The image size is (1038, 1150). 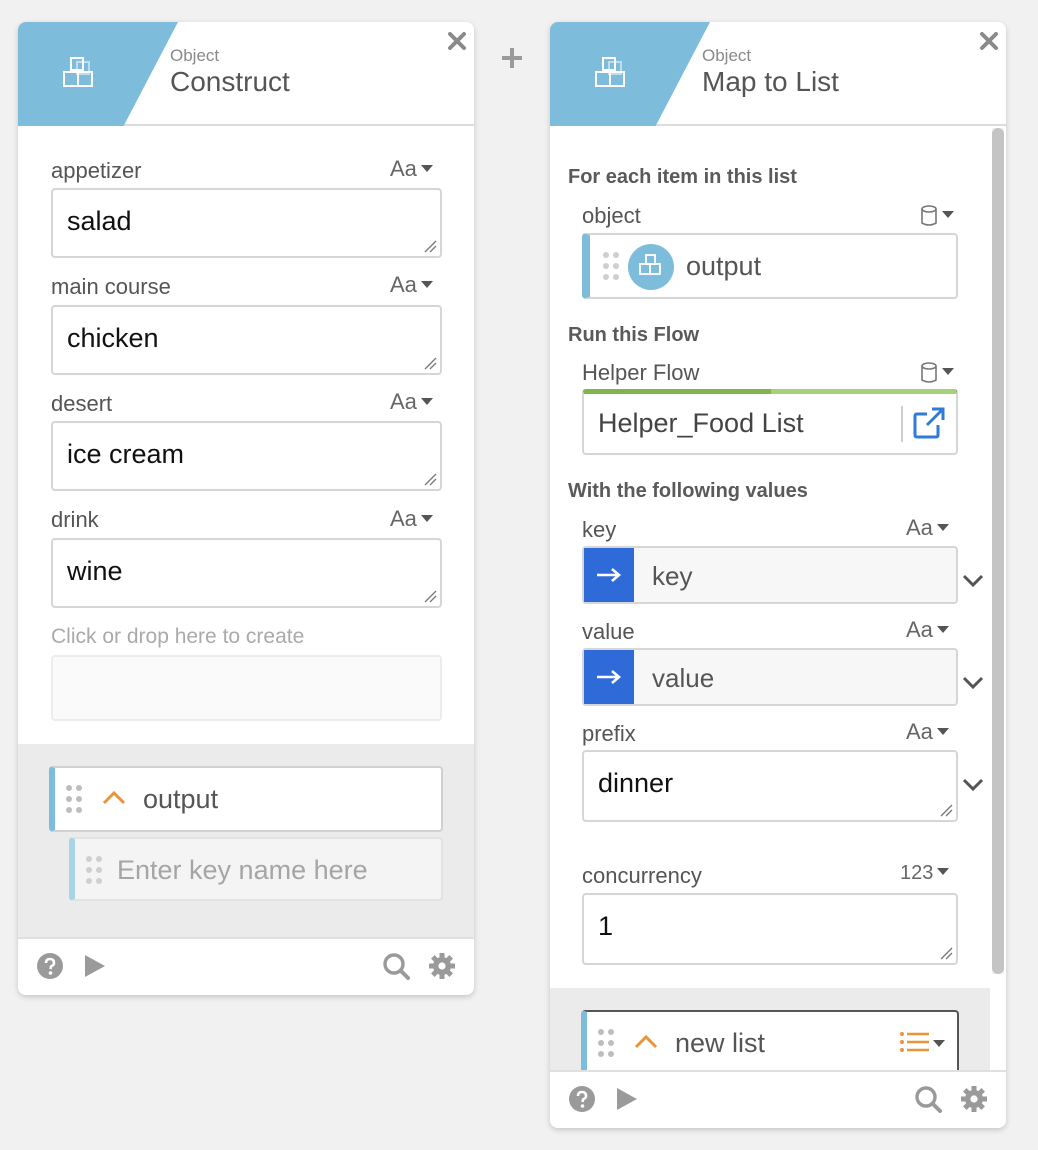 I want to click on helper-flow-value: Helper_Food List, so click(x=701, y=423).